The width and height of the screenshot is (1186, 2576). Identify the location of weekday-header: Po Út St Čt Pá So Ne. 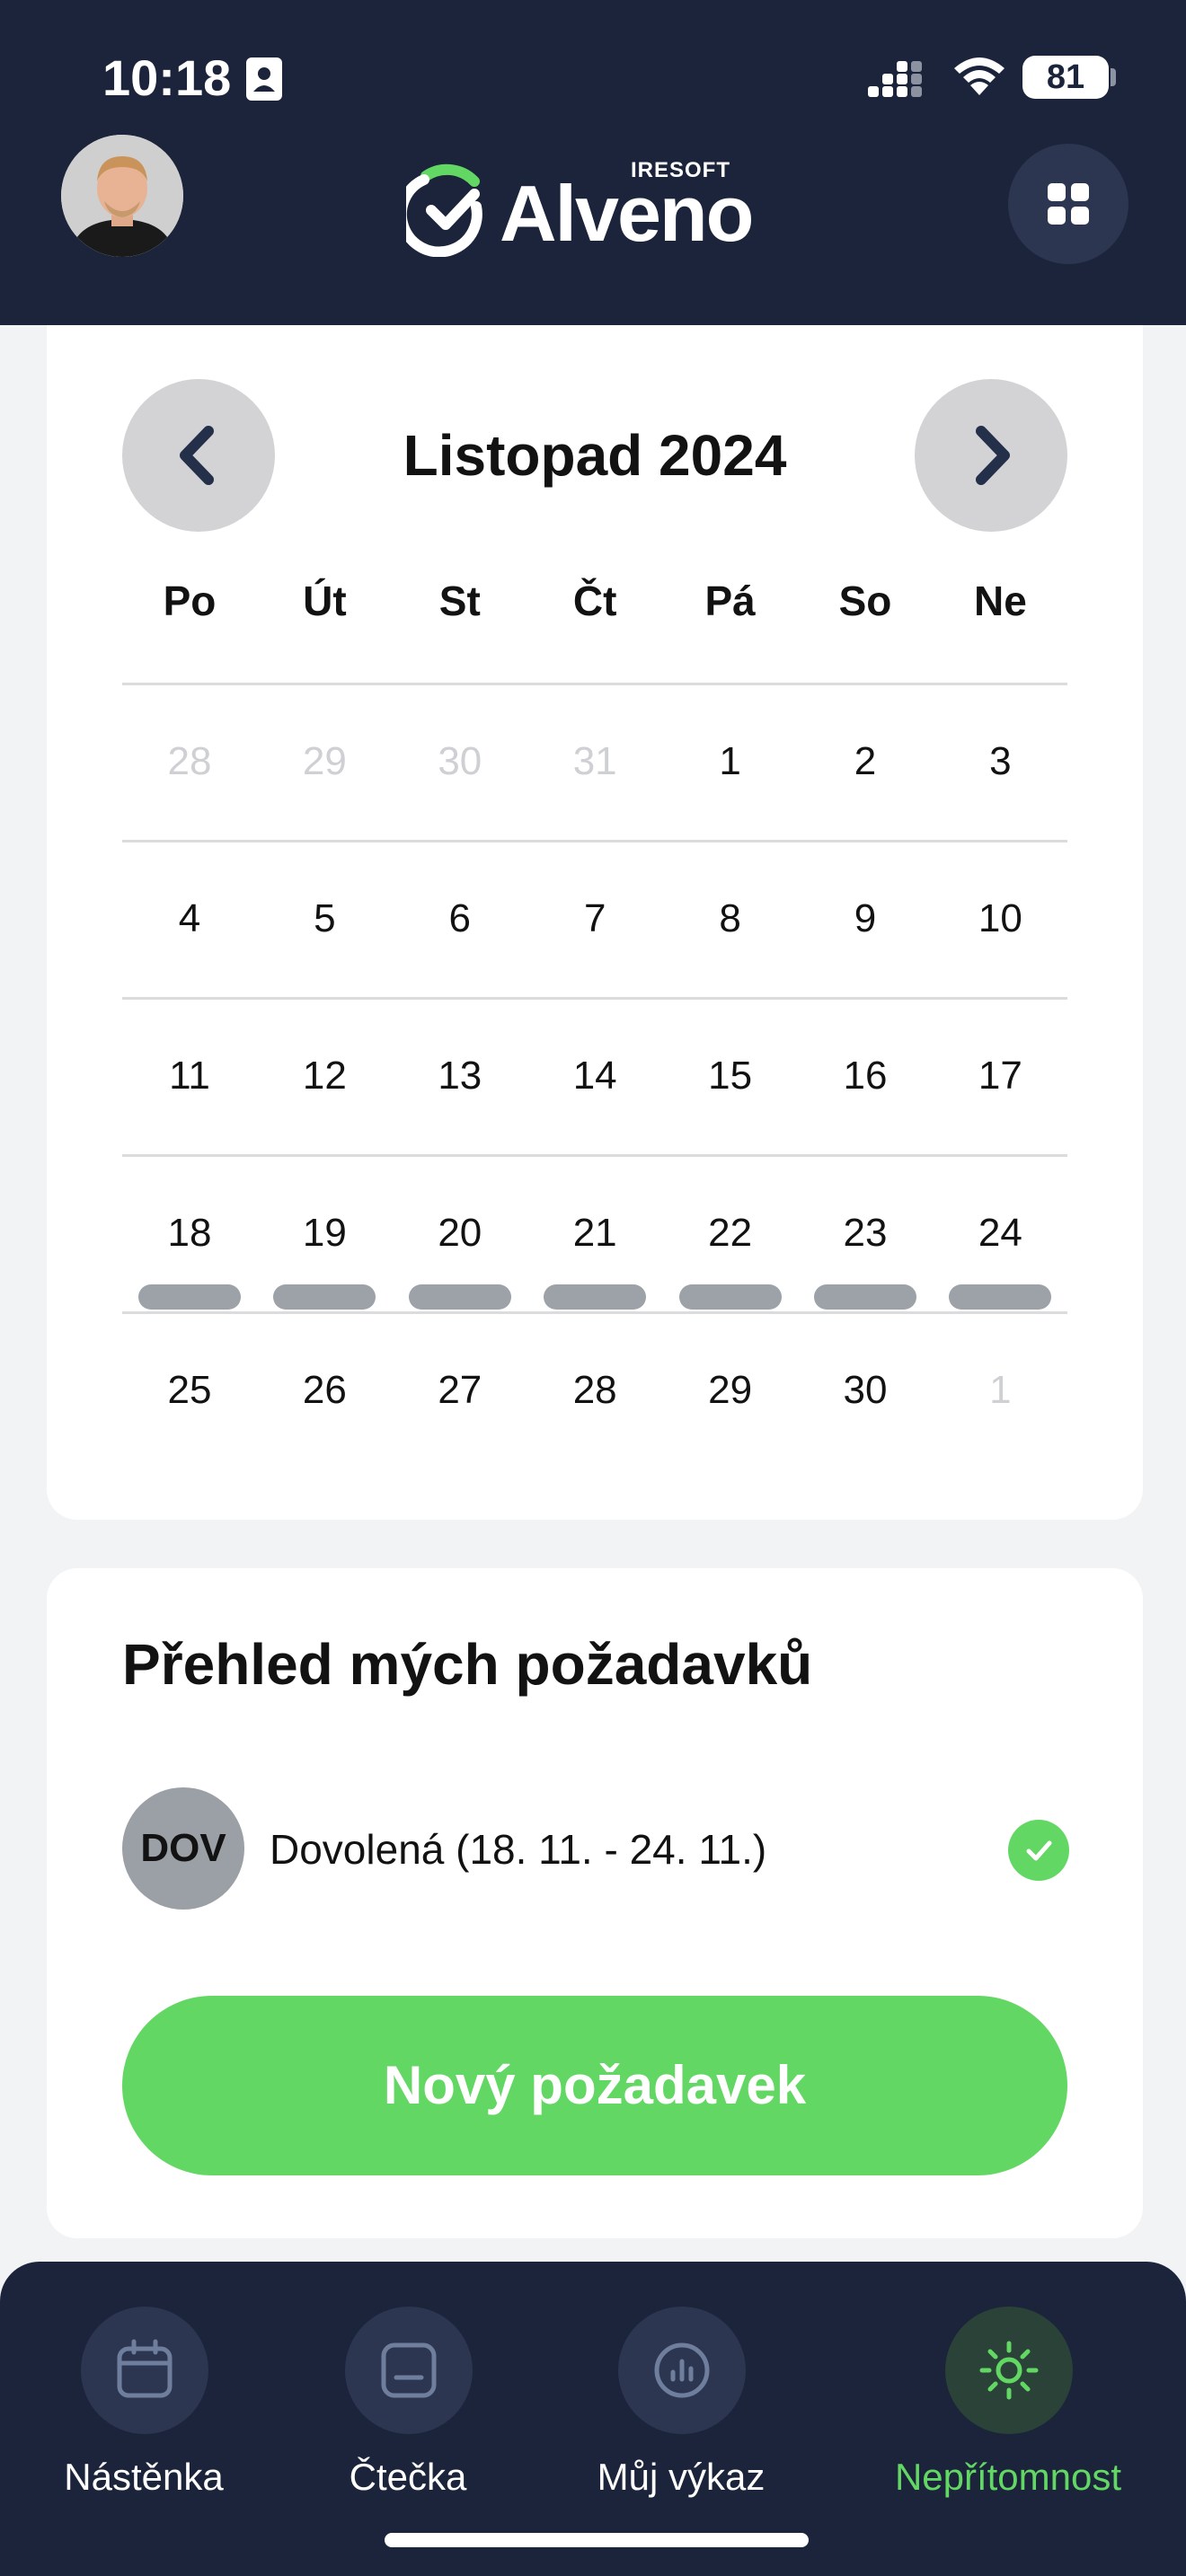
(594, 608).